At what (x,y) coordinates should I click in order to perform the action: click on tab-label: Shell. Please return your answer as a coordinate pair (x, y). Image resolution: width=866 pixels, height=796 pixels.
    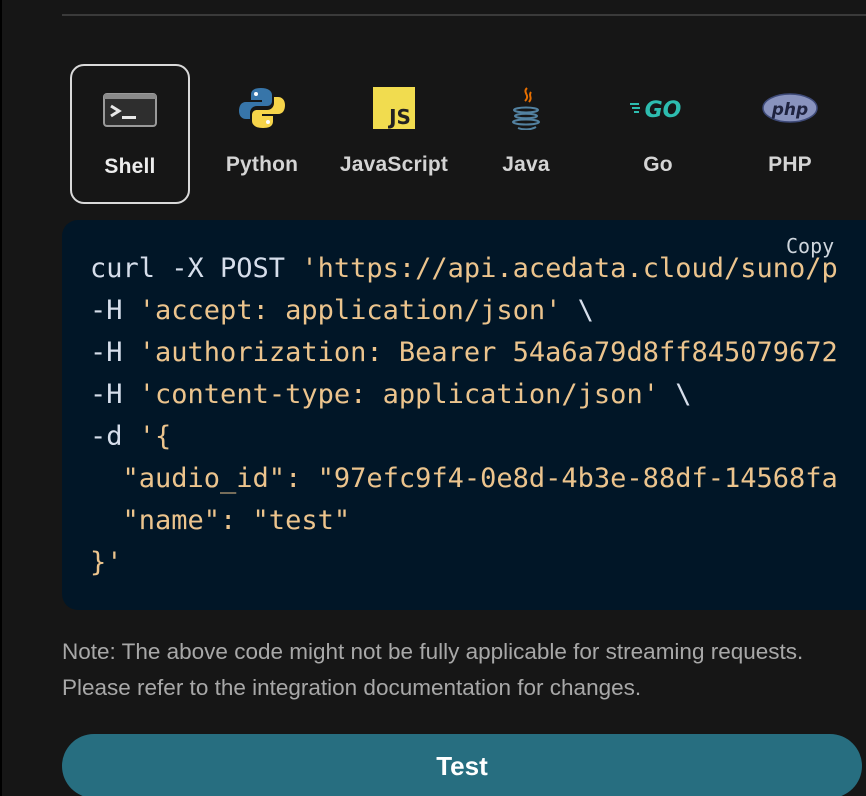
    Looking at the image, I should click on (130, 166).